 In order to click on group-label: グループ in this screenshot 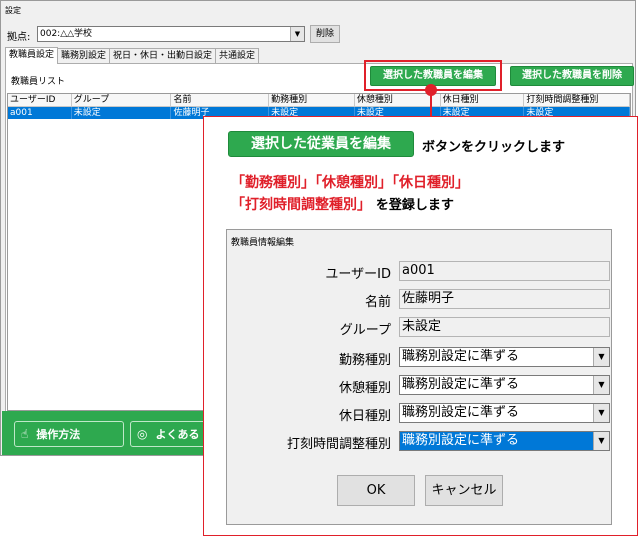, I will do `click(365, 330)`.